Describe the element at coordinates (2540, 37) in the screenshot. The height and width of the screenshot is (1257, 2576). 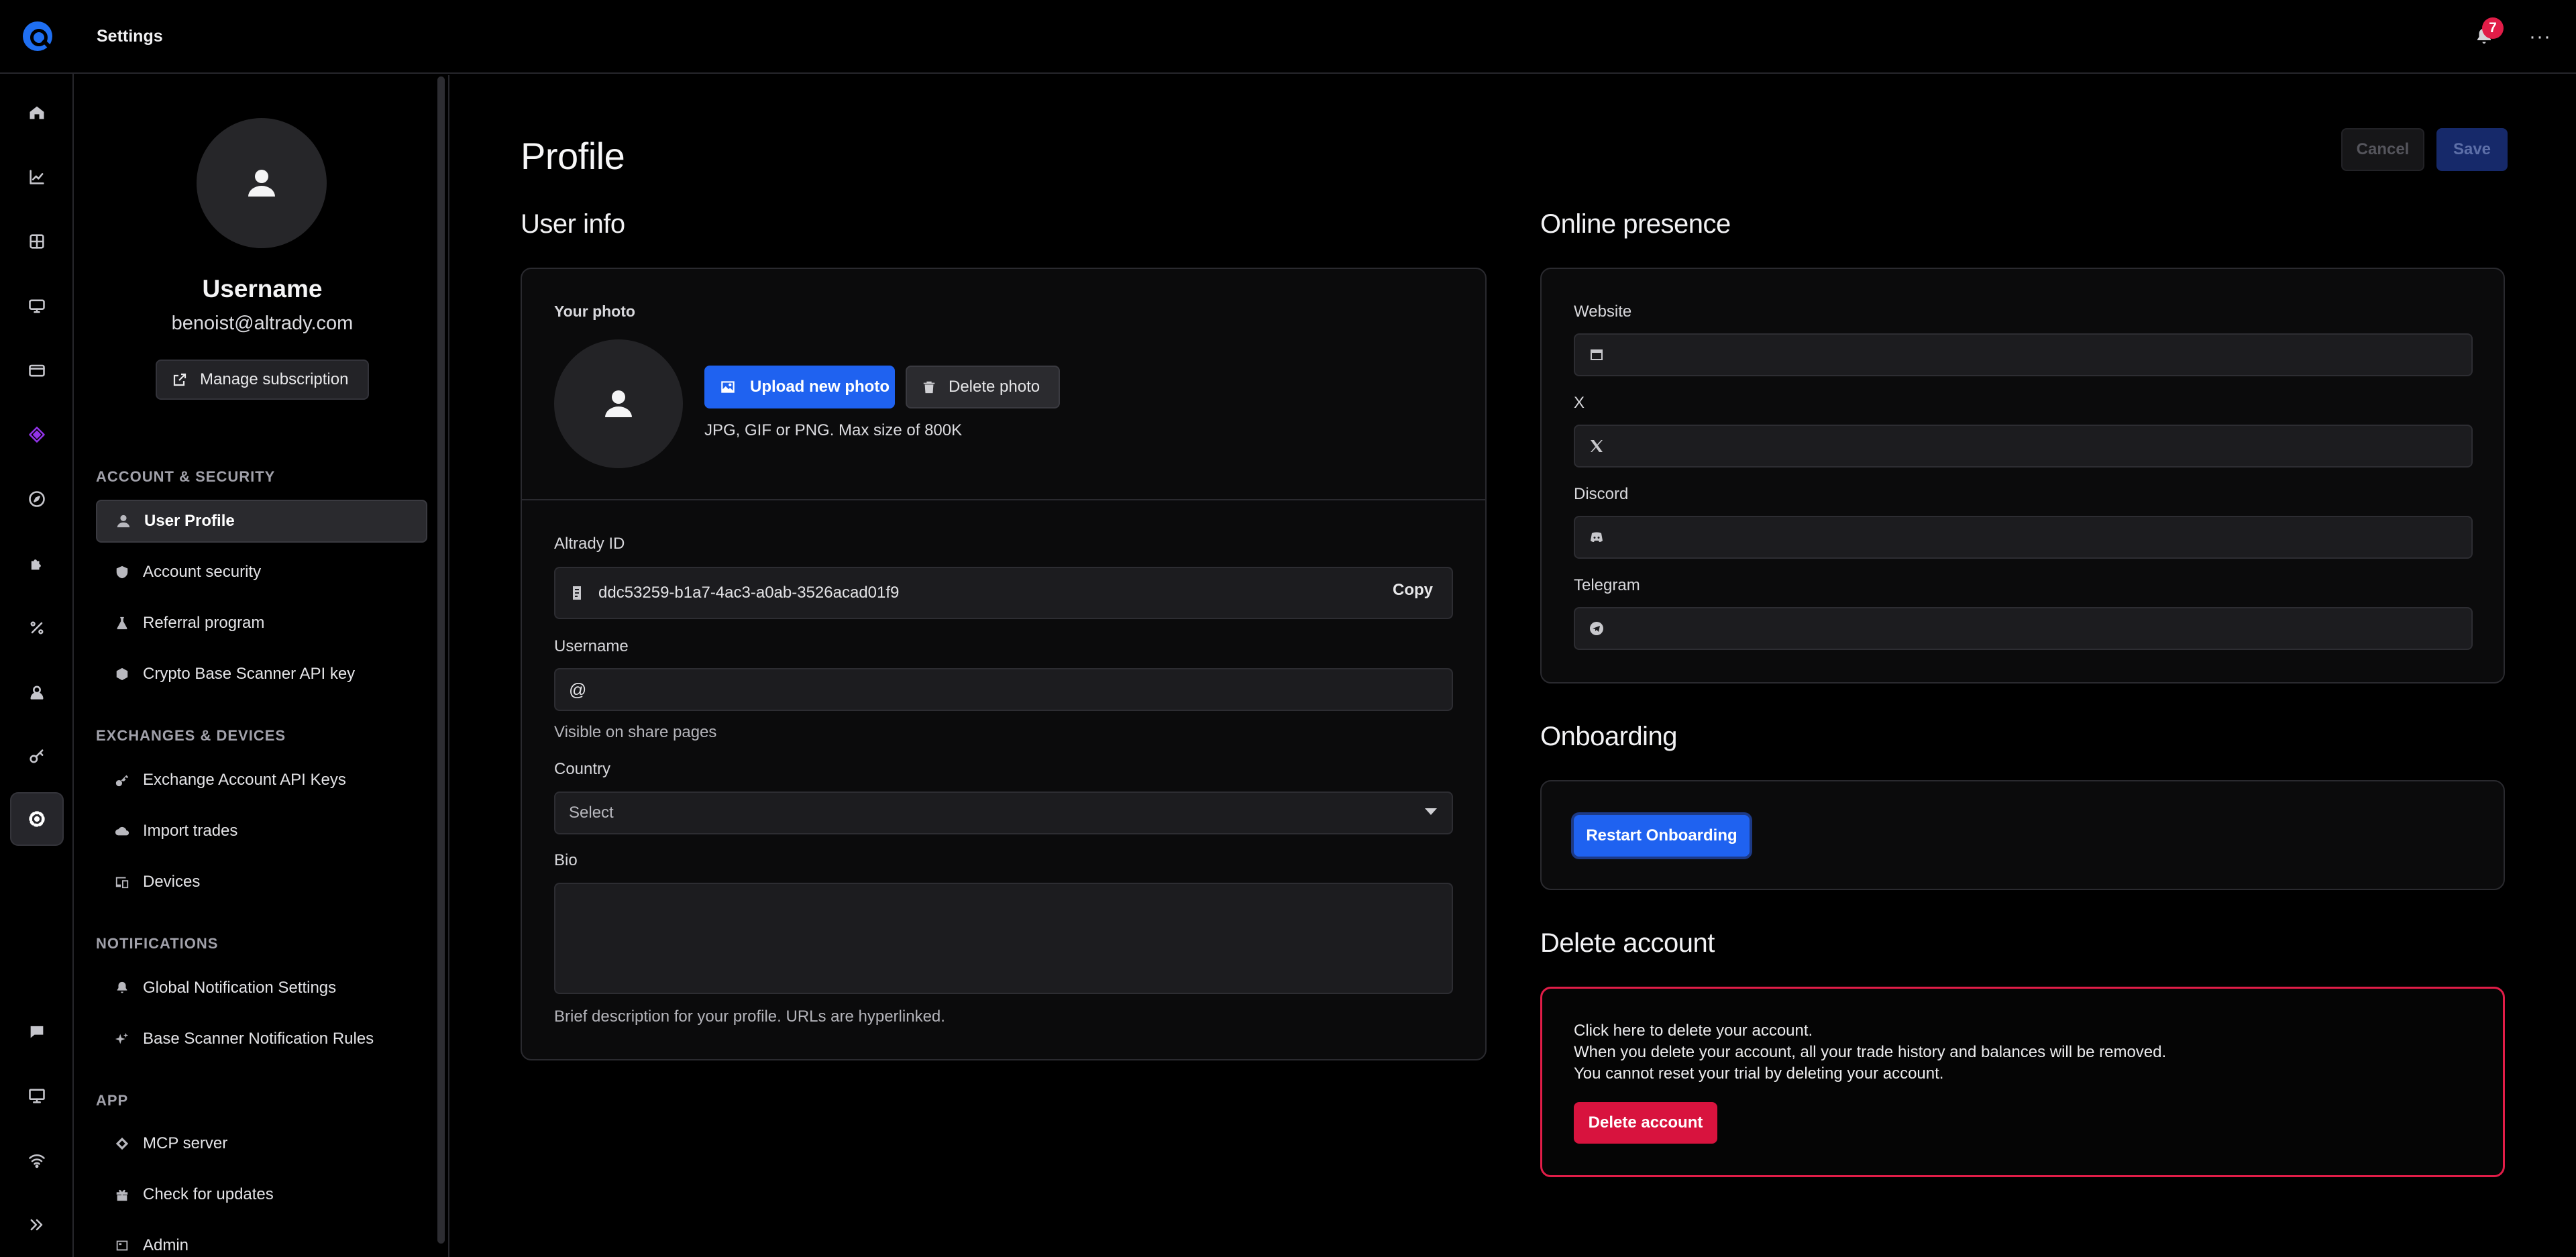
I see `more-options-icon: ···` at that location.